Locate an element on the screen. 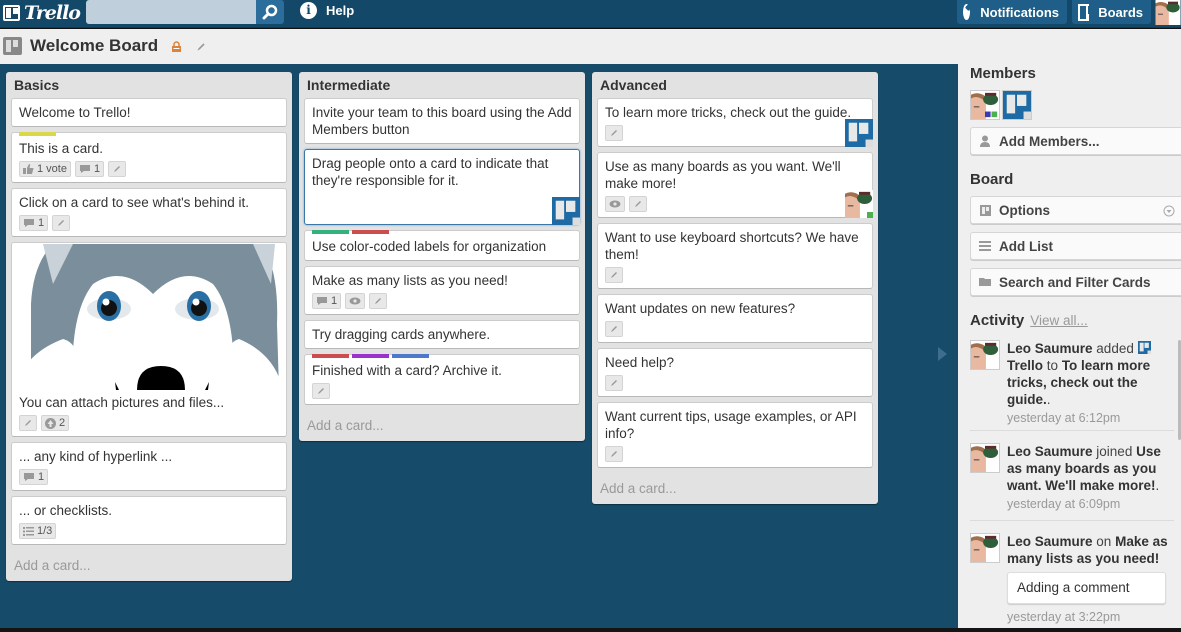 This screenshot has width=1181, height=632. card-title: Finished with a card? Archive it. is located at coordinates (407, 370).